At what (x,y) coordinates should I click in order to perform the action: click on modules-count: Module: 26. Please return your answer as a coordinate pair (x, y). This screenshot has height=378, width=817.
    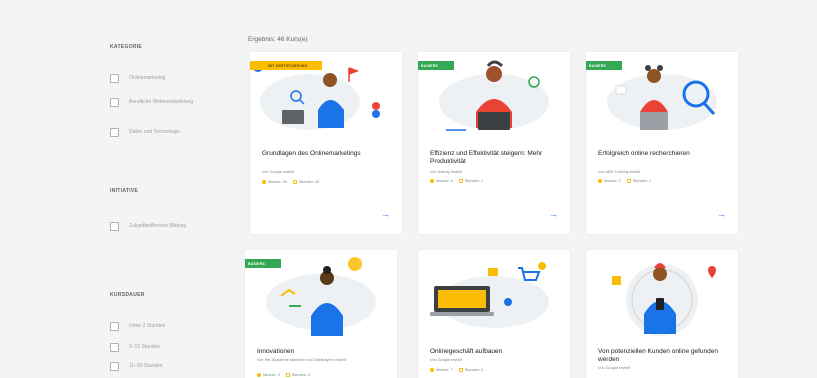
    Looking at the image, I should click on (274, 182).